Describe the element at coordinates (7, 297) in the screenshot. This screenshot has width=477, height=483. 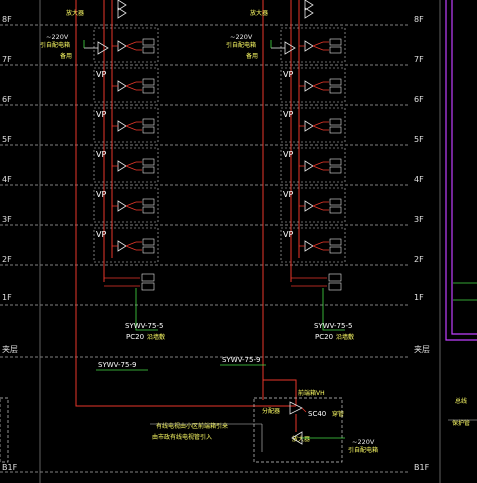
I see `floor-label-1f: 1F` at that location.